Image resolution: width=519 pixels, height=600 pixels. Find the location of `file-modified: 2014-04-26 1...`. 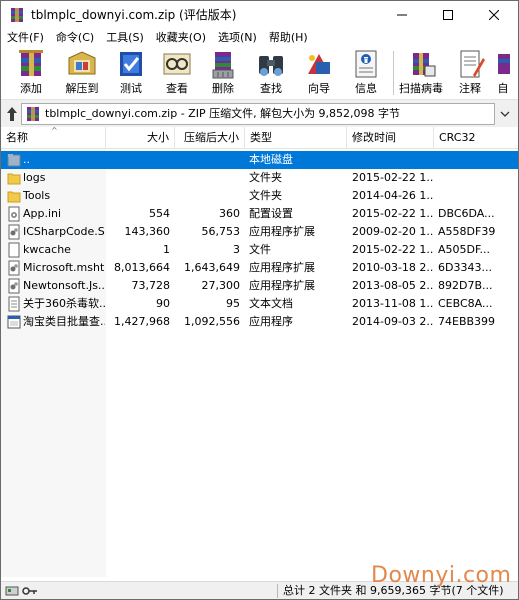

file-modified: 2014-04-26 1... is located at coordinates (393, 195).